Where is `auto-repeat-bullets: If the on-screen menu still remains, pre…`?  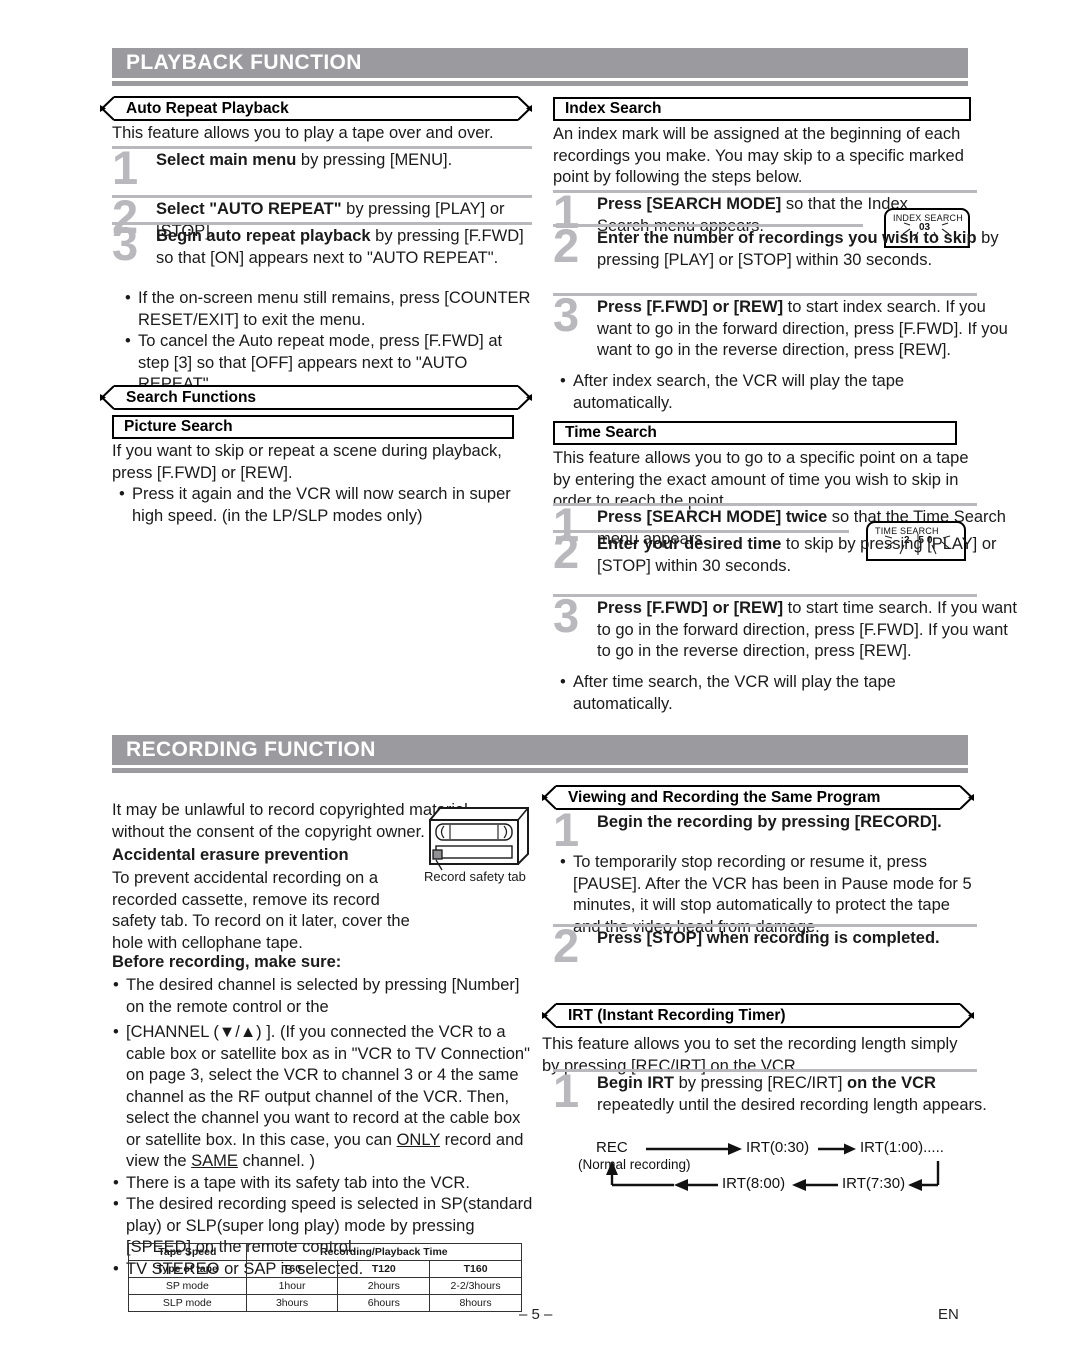 auto-repeat-bullets: If the on-screen menu still remains, pre… is located at coordinates (328, 342).